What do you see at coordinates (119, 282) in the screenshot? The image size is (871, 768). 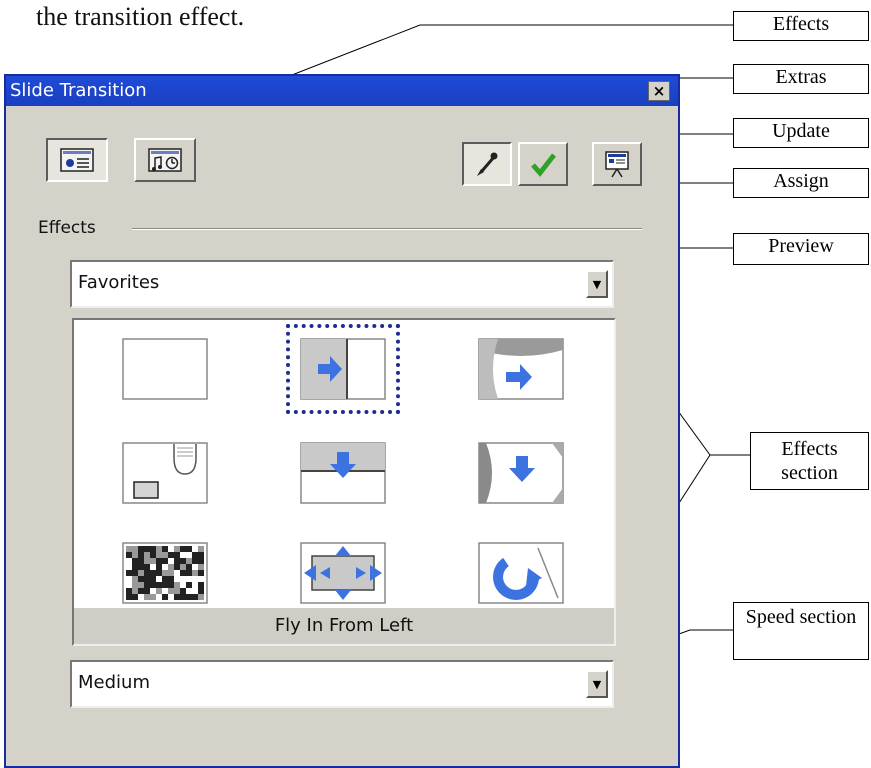 I see `effect-category-value: Favorites` at bounding box center [119, 282].